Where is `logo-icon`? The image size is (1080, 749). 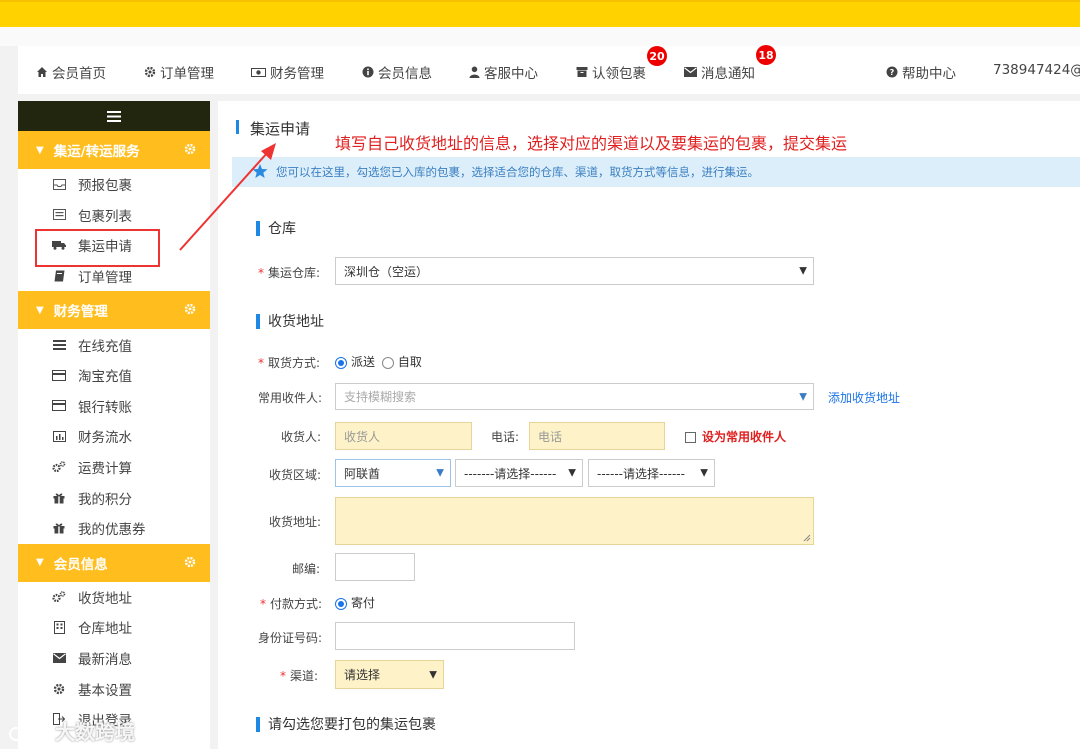
logo-icon is located at coordinates (28, 733).